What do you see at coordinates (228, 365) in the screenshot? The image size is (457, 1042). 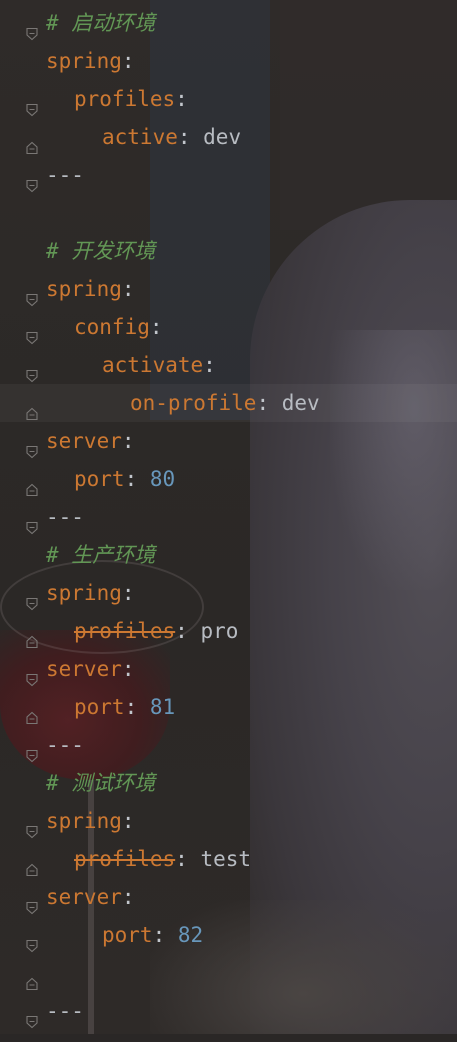 I see `code-line: activate:` at bounding box center [228, 365].